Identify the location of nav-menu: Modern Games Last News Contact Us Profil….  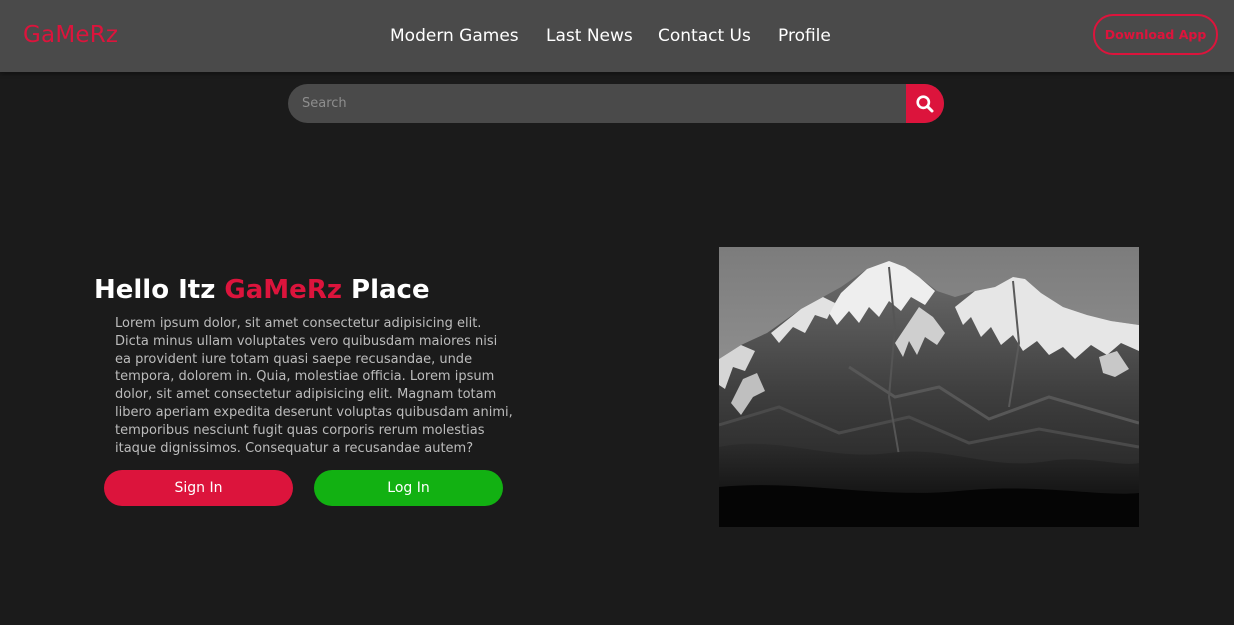
(617, 36).